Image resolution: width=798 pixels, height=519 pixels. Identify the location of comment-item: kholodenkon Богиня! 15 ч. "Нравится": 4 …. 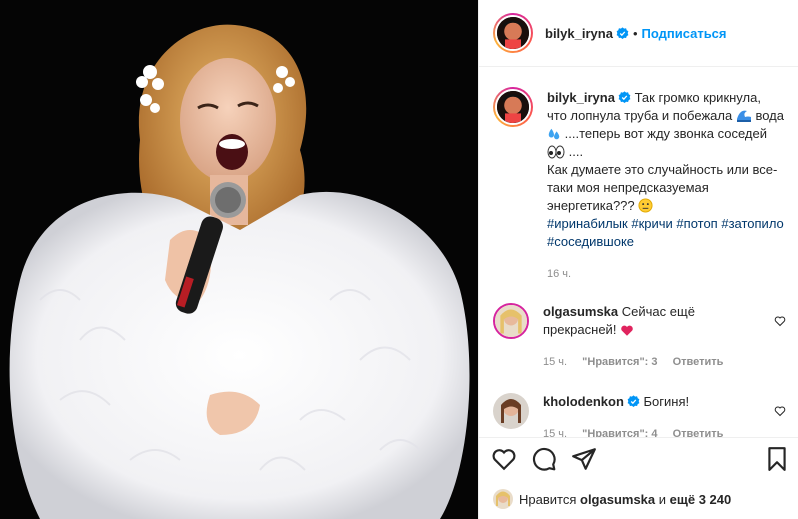
(638, 415).